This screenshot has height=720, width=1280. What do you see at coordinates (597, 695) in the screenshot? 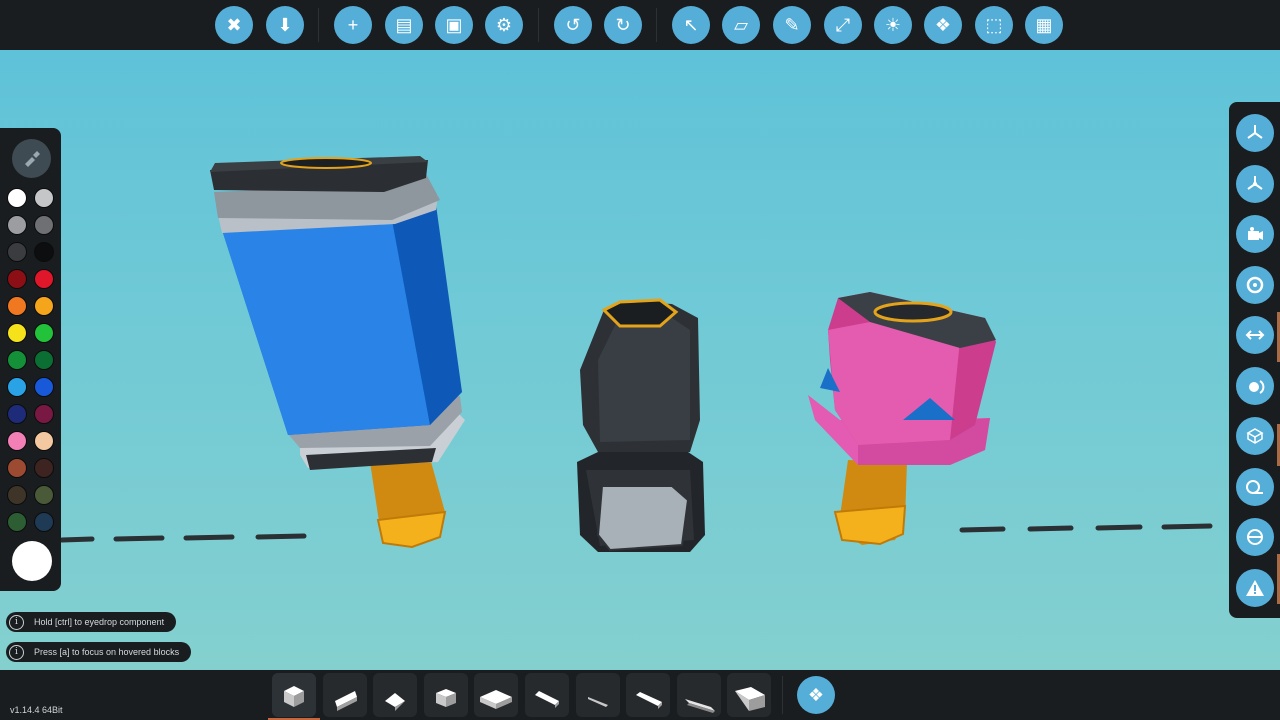
I see `block-sliver-button` at bounding box center [597, 695].